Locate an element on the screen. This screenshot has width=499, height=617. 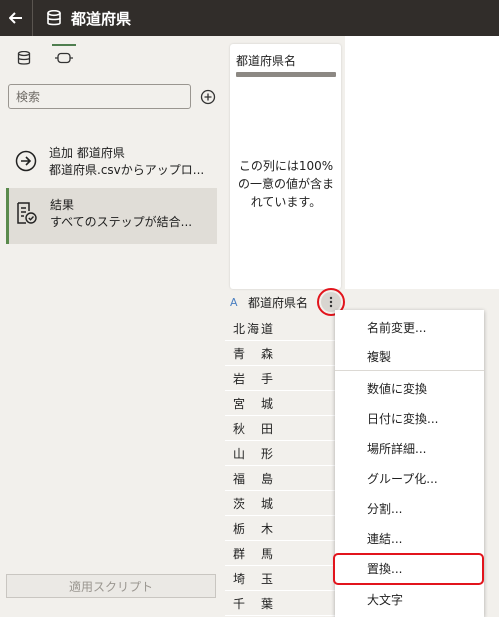
table-row: 埼 玉 is located at coordinates (280, 578).